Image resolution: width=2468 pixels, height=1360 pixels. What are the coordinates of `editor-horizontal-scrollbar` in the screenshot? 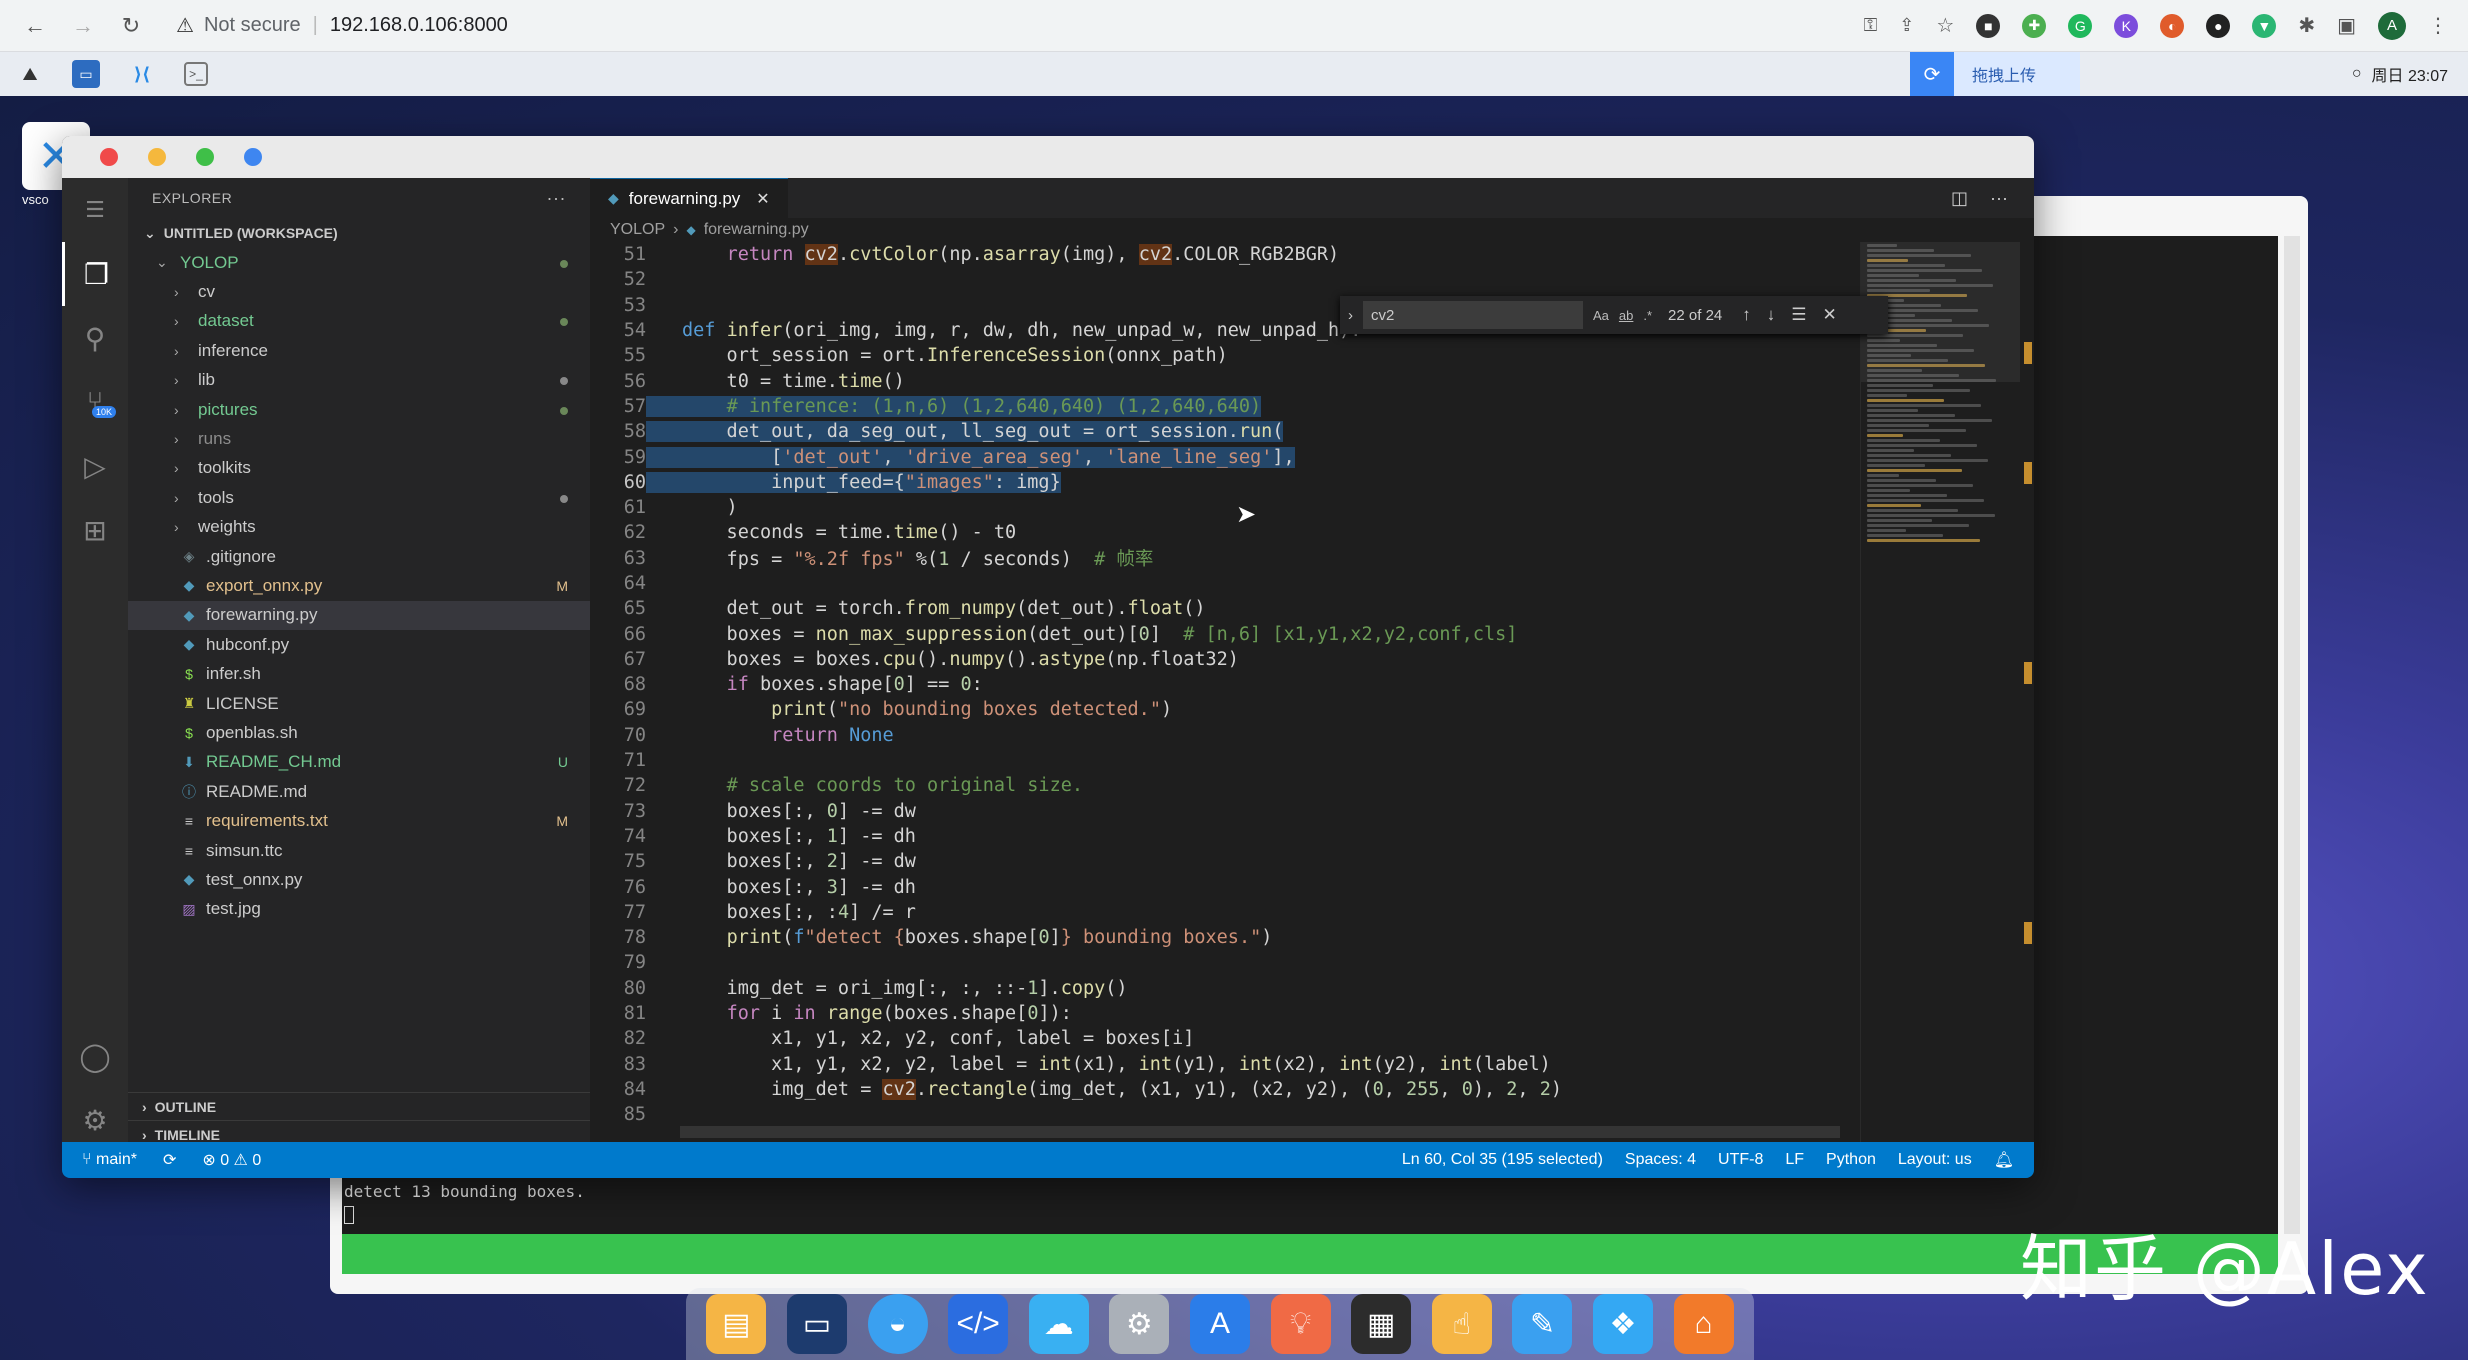 It's located at (1260, 1132).